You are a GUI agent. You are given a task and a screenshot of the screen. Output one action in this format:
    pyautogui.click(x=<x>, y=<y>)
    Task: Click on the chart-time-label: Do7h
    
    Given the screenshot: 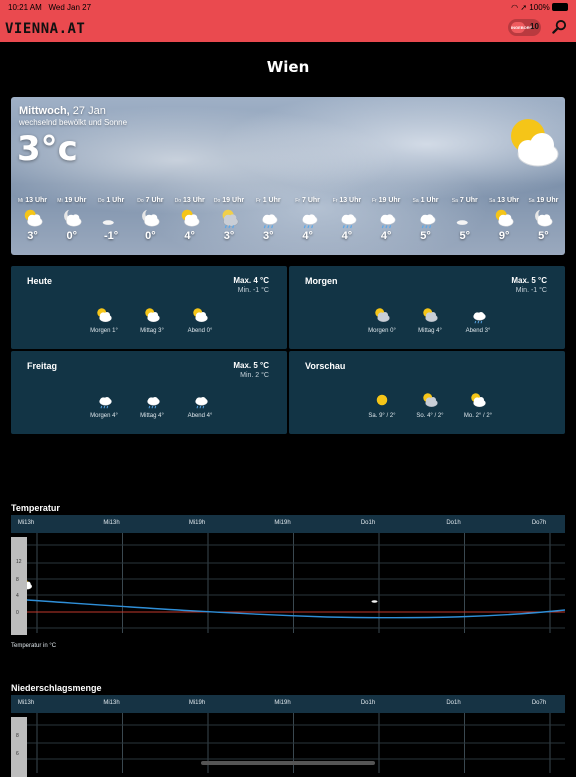 What is the action you would take?
    pyautogui.click(x=539, y=523)
    